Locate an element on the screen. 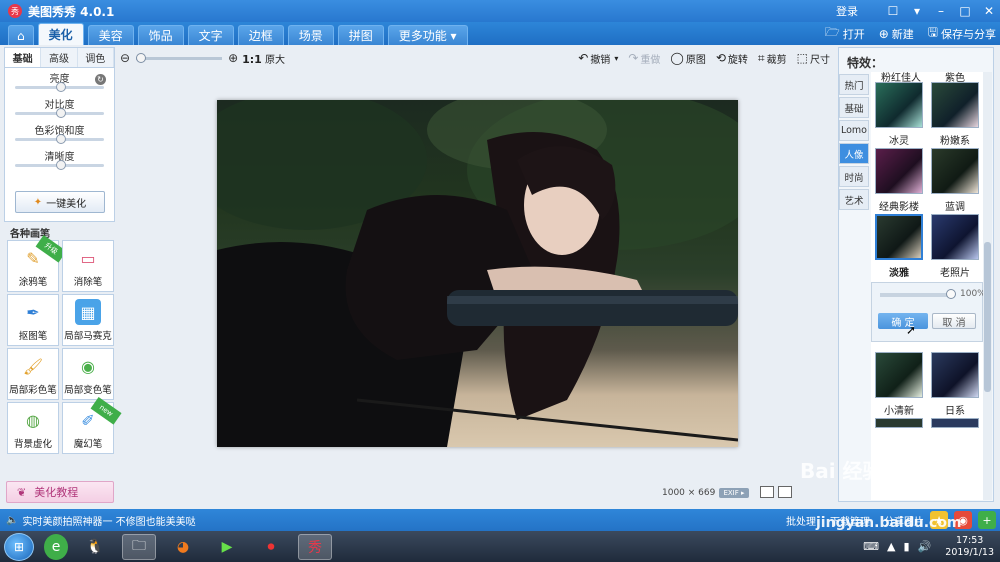  meitu-taskbar-icon: 秀 is located at coordinates (315, 546).